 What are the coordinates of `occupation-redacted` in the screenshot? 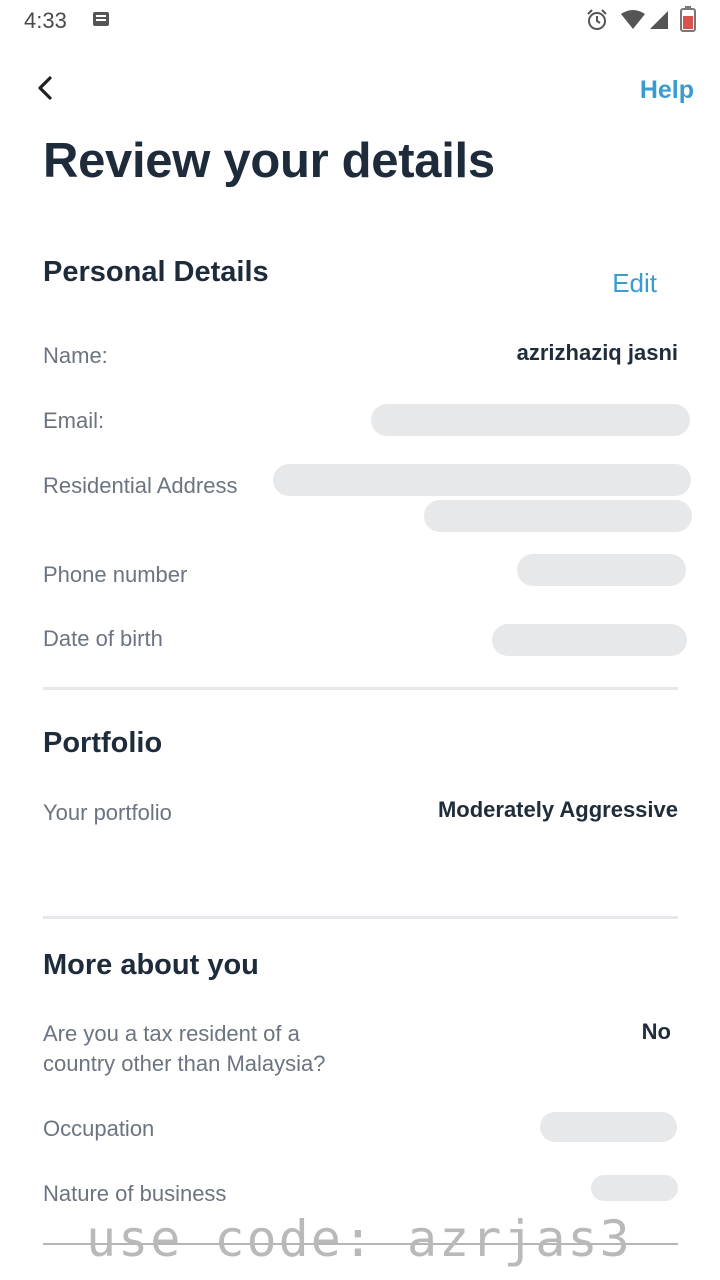 It's located at (608, 1127).